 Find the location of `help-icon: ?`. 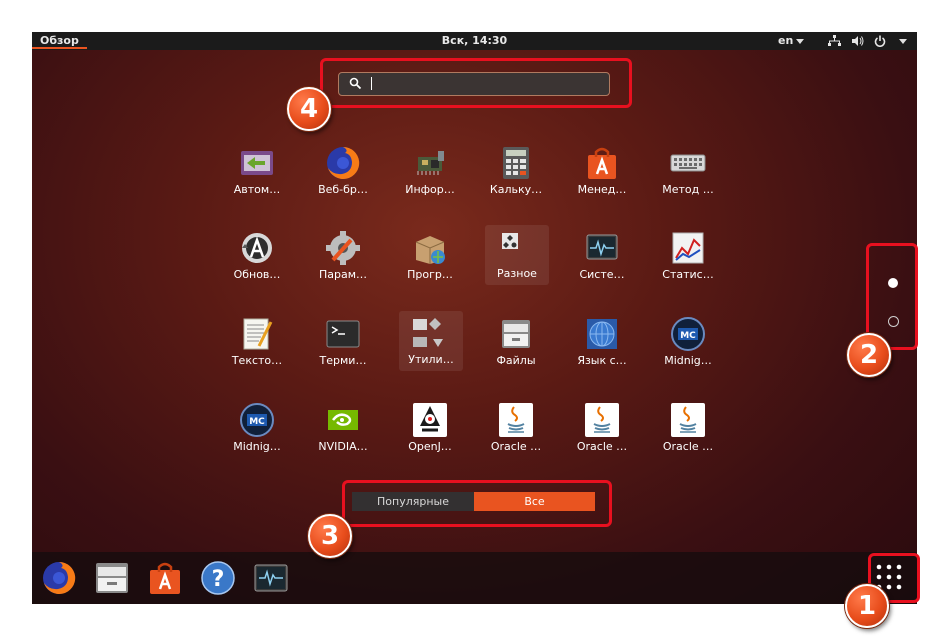

help-icon: ? is located at coordinates (218, 578).